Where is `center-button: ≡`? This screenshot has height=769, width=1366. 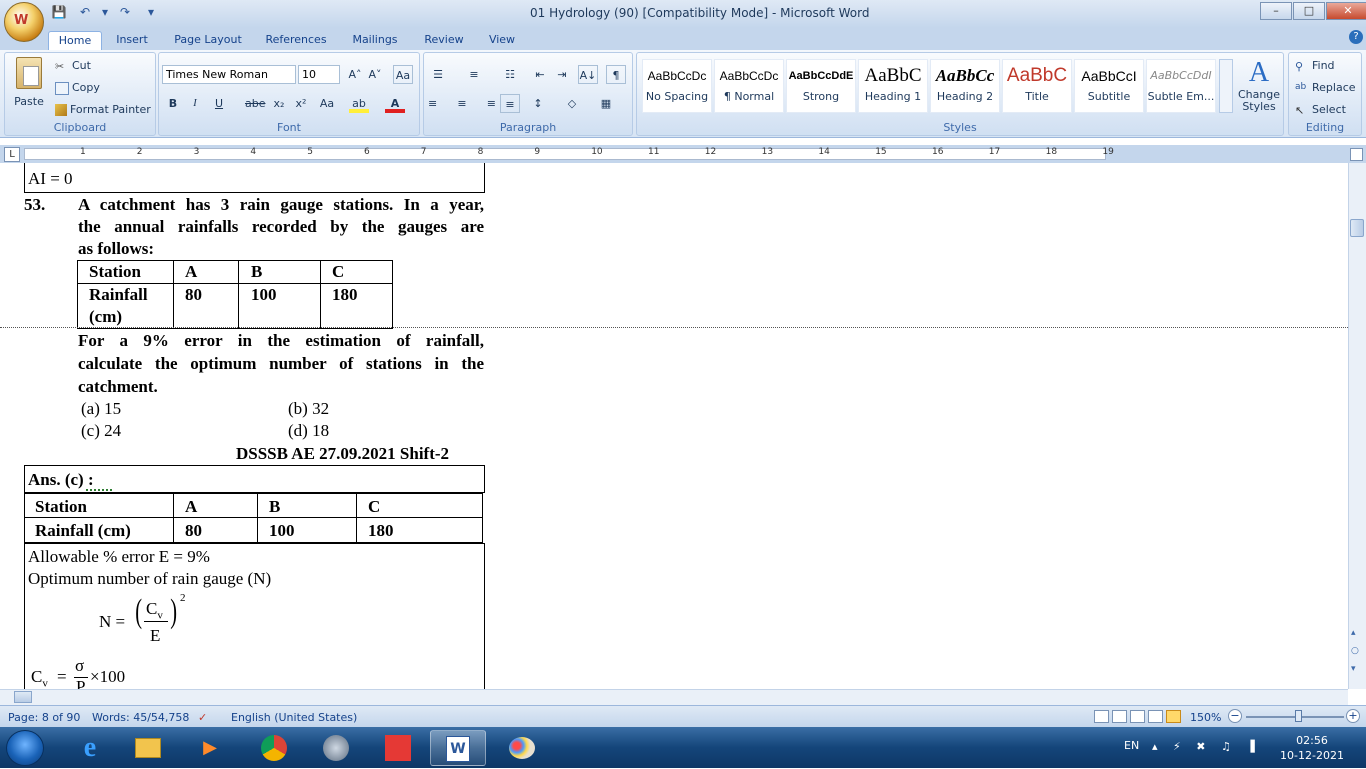 center-button: ≡ is located at coordinates (462, 103).